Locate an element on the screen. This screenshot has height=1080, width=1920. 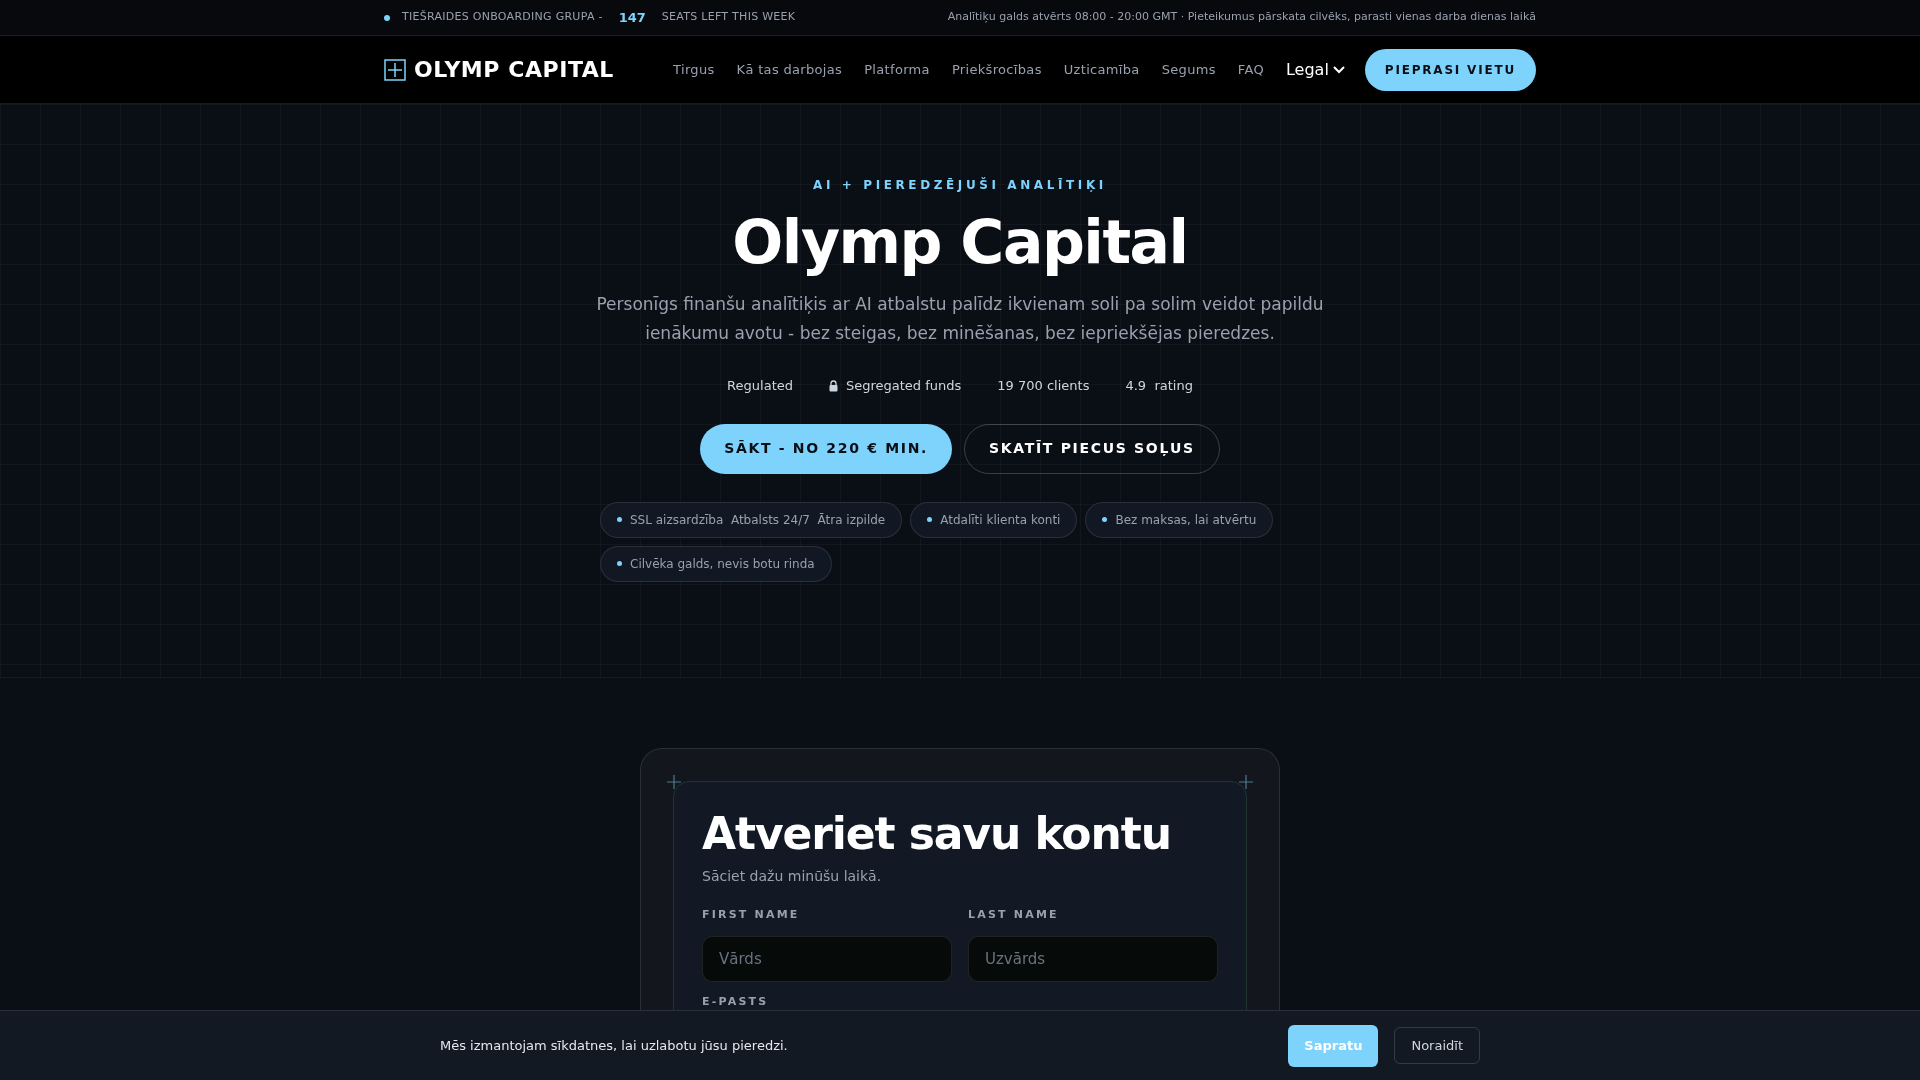
seat-count: 147 is located at coordinates (632, 17).